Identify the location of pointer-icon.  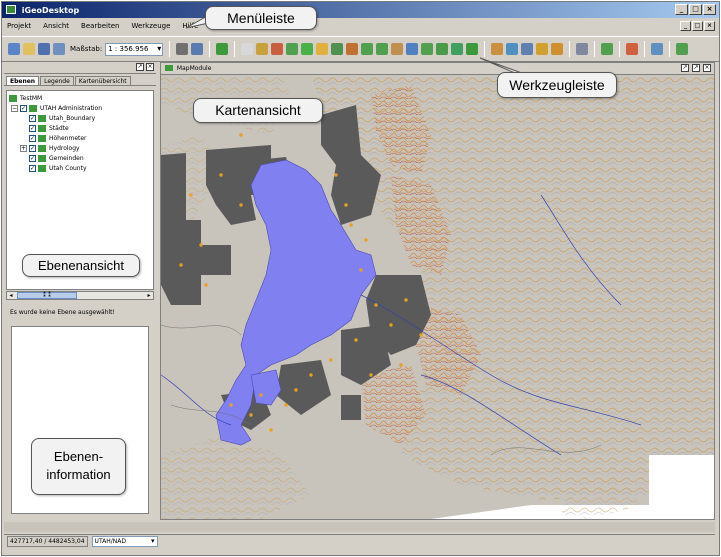
(247, 49).